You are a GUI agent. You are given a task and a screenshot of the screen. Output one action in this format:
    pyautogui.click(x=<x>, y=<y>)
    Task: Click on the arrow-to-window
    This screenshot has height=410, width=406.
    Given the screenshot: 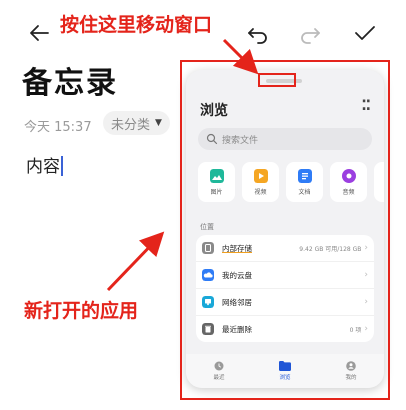 What is the action you would take?
    pyautogui.click(x=135, y=261)
    